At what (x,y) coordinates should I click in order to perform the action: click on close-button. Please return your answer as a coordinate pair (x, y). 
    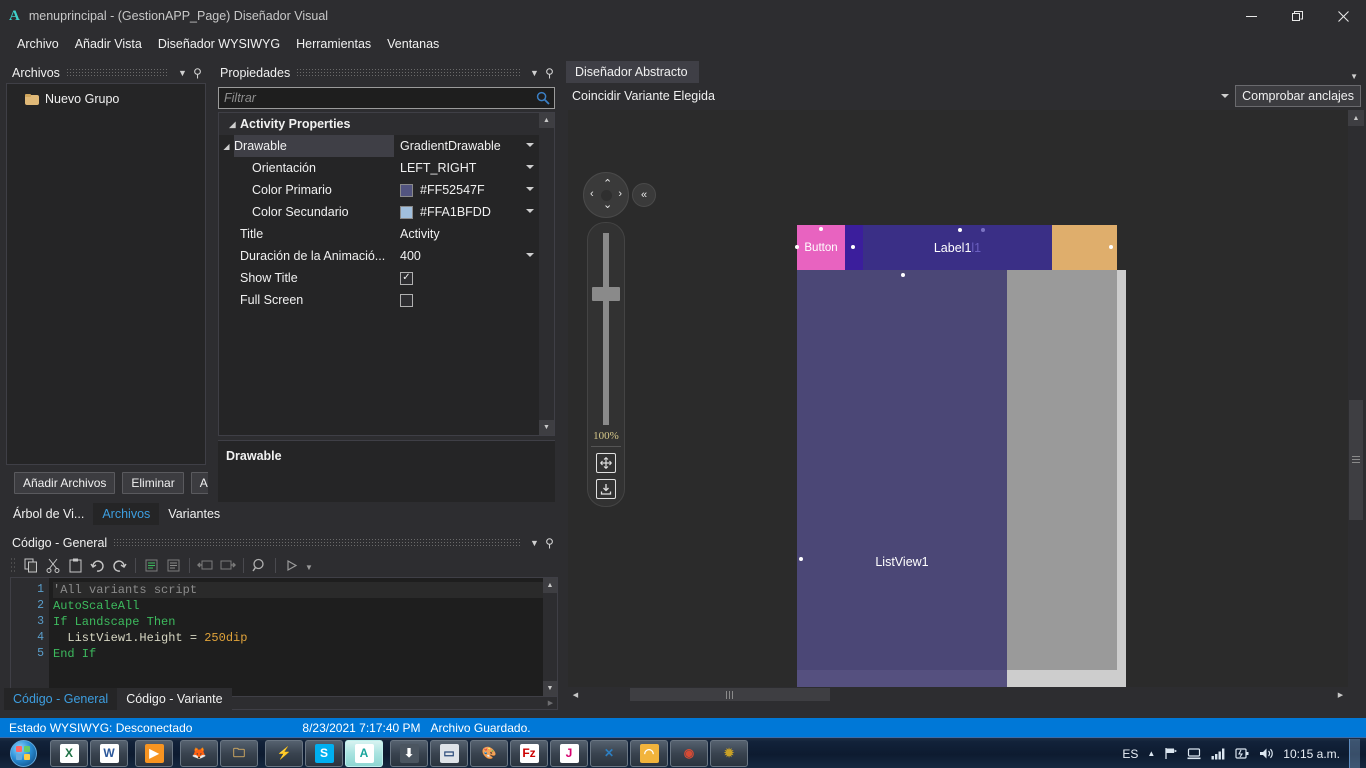
    Looking at the image, I should click on (1343, 16).